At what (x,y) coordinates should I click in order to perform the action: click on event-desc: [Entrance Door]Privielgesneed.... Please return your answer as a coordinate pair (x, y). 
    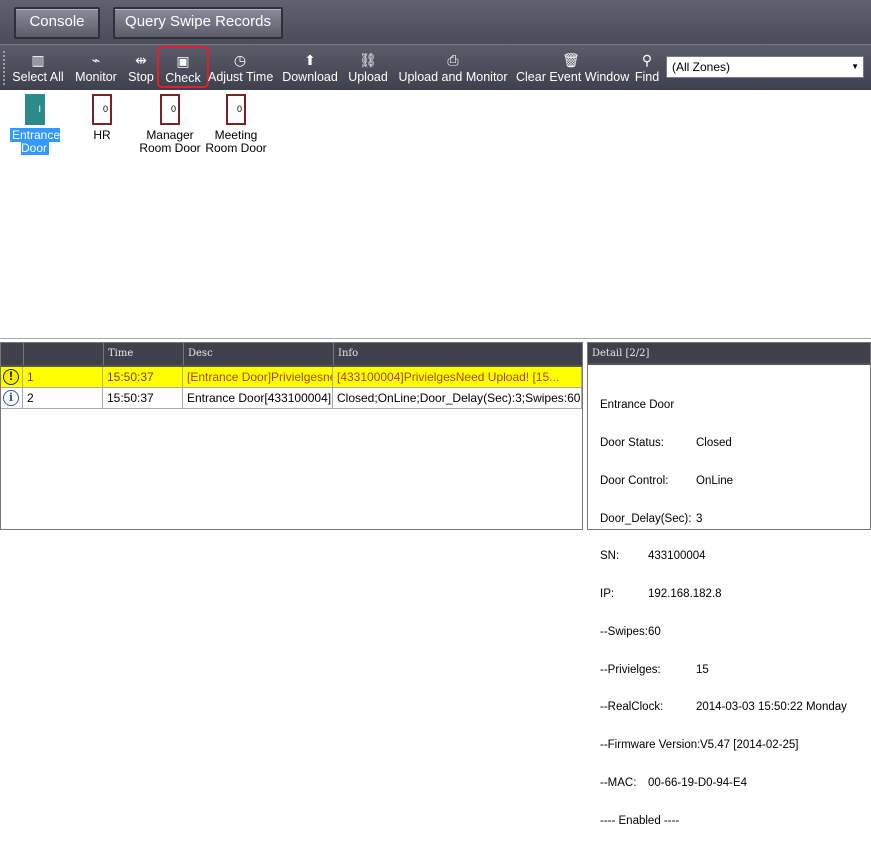
    Looking at the image, I should click on (258, 377).